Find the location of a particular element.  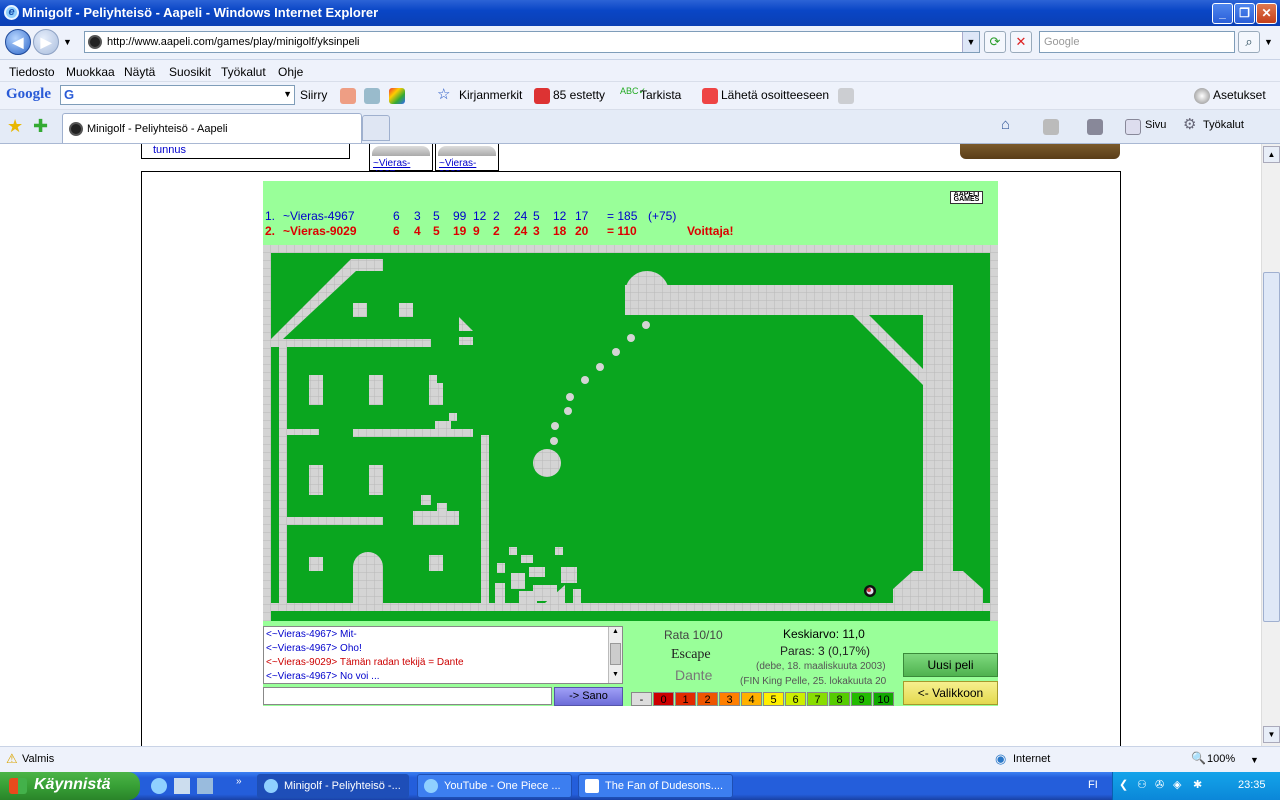

menu-tools: Työkalut is located at coordinates (243, 72).